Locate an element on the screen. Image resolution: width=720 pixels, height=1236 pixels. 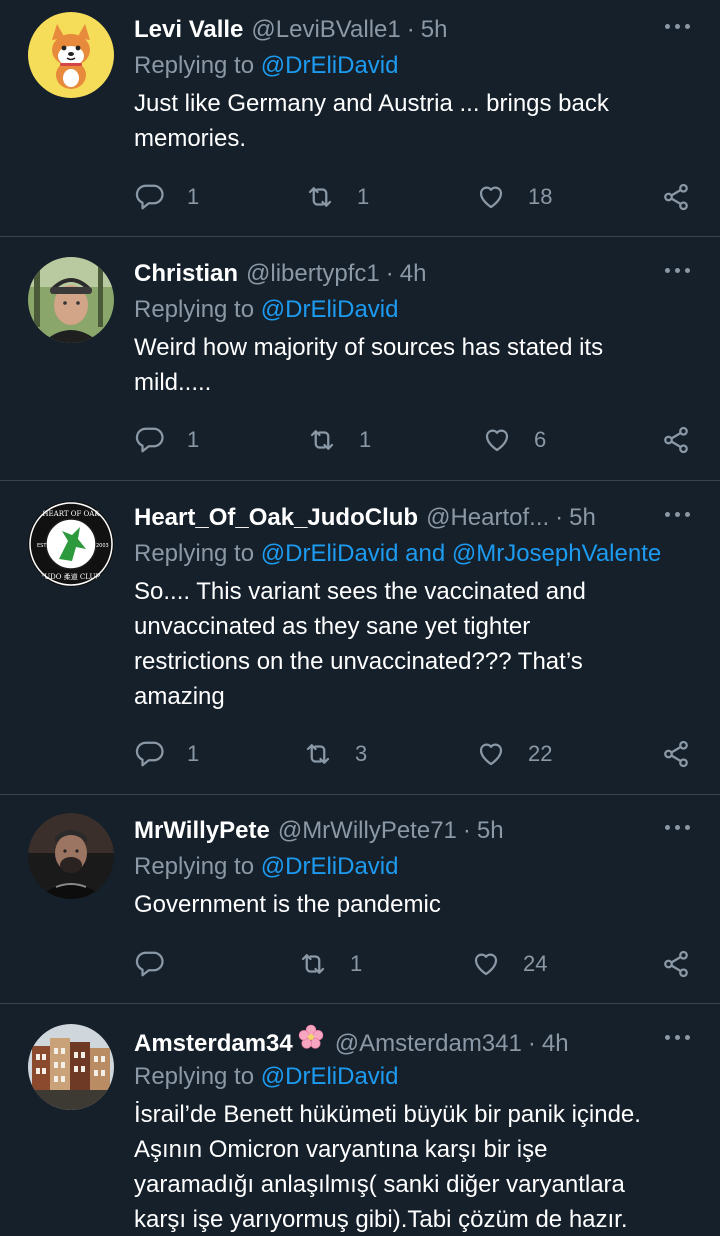
author-name: Amsterdam34 is located at coordinates (213, 1044).